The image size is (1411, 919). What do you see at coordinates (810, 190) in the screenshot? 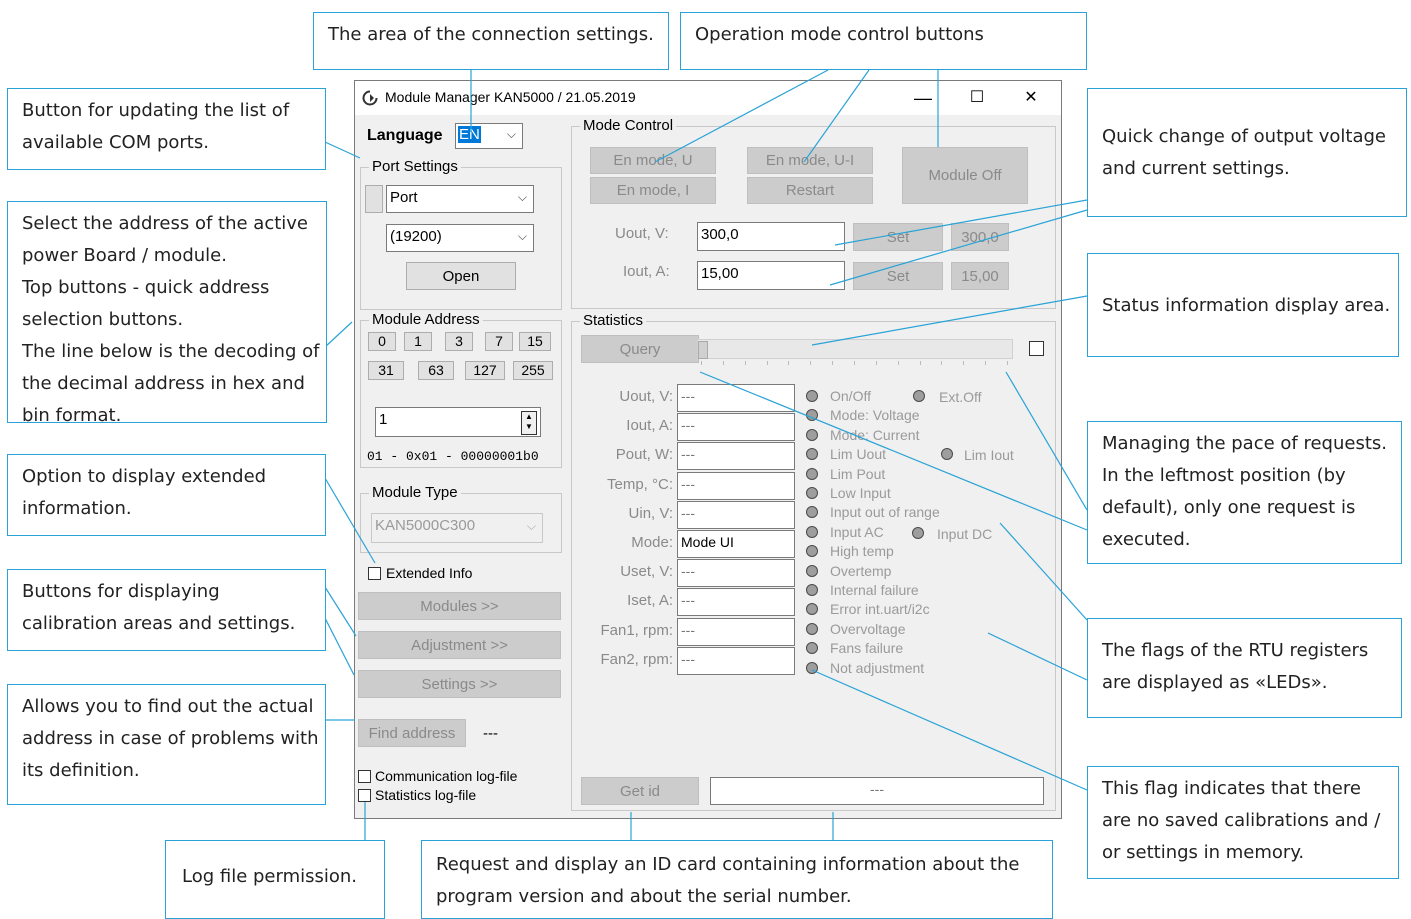
I see `restart-button: Restart` at bounding box center [810, 190].